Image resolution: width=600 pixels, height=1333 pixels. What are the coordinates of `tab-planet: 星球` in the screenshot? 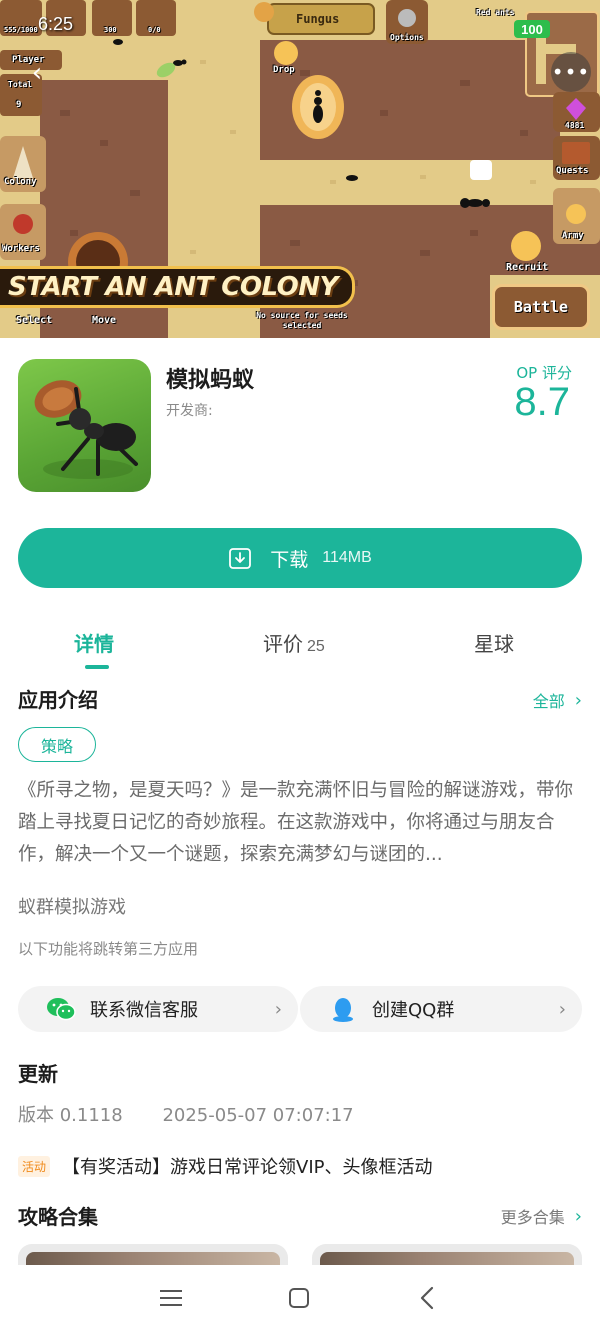 It's located at (494, 642).